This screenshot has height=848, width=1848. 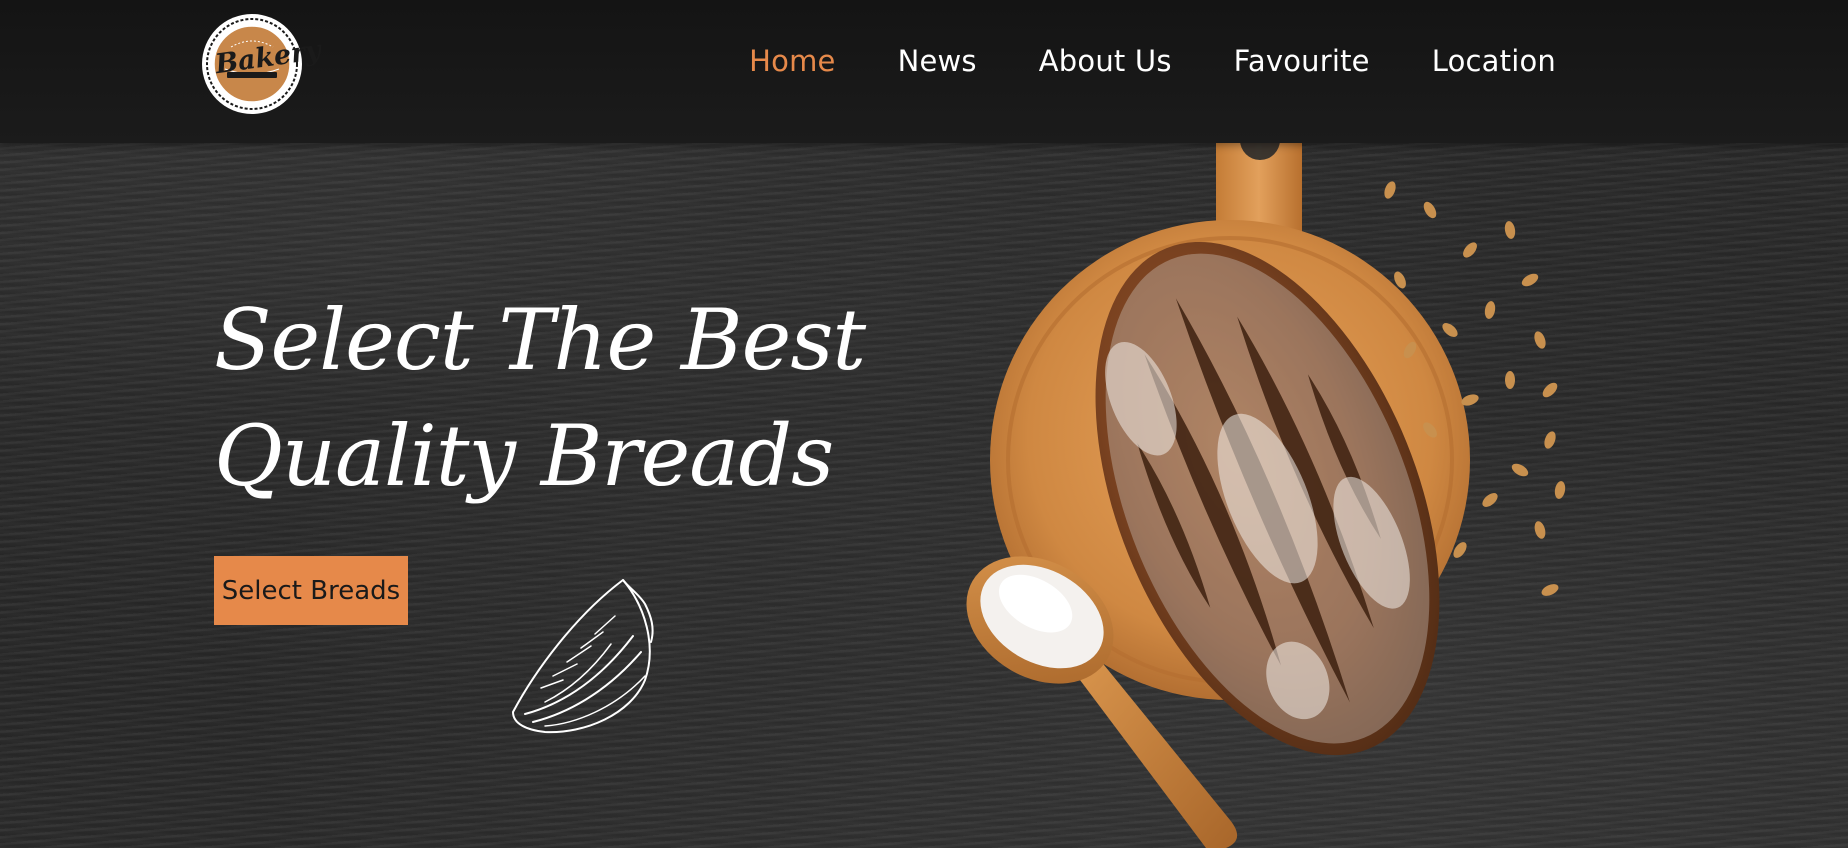 I want to click on hero-title-line-2: Quality Breads, so click(x=524, y=456).